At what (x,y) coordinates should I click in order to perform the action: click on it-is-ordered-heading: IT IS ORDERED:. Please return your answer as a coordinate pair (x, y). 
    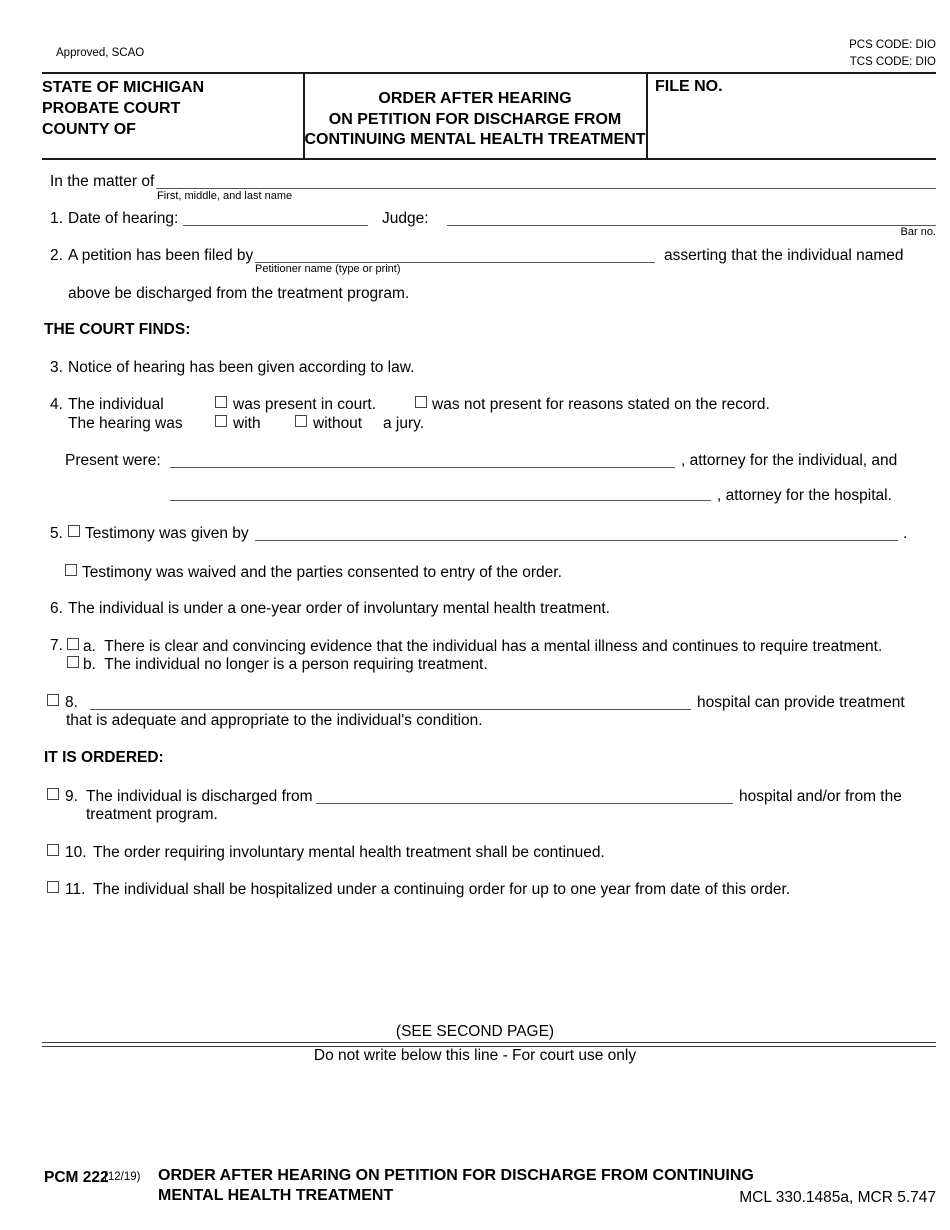
    Looking at the image, I should click on (104, 757).